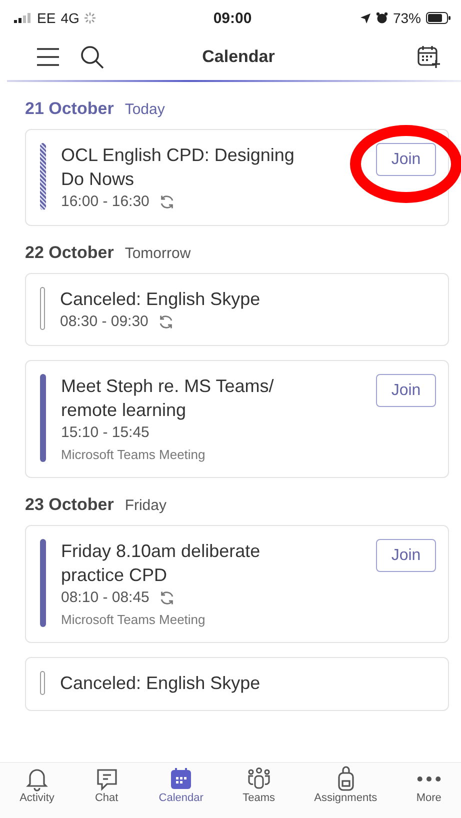  What do you see at coordinates (181, 792) in the screenshot?
I see `tab-item: Calendar` at bounding box center [181, 792].